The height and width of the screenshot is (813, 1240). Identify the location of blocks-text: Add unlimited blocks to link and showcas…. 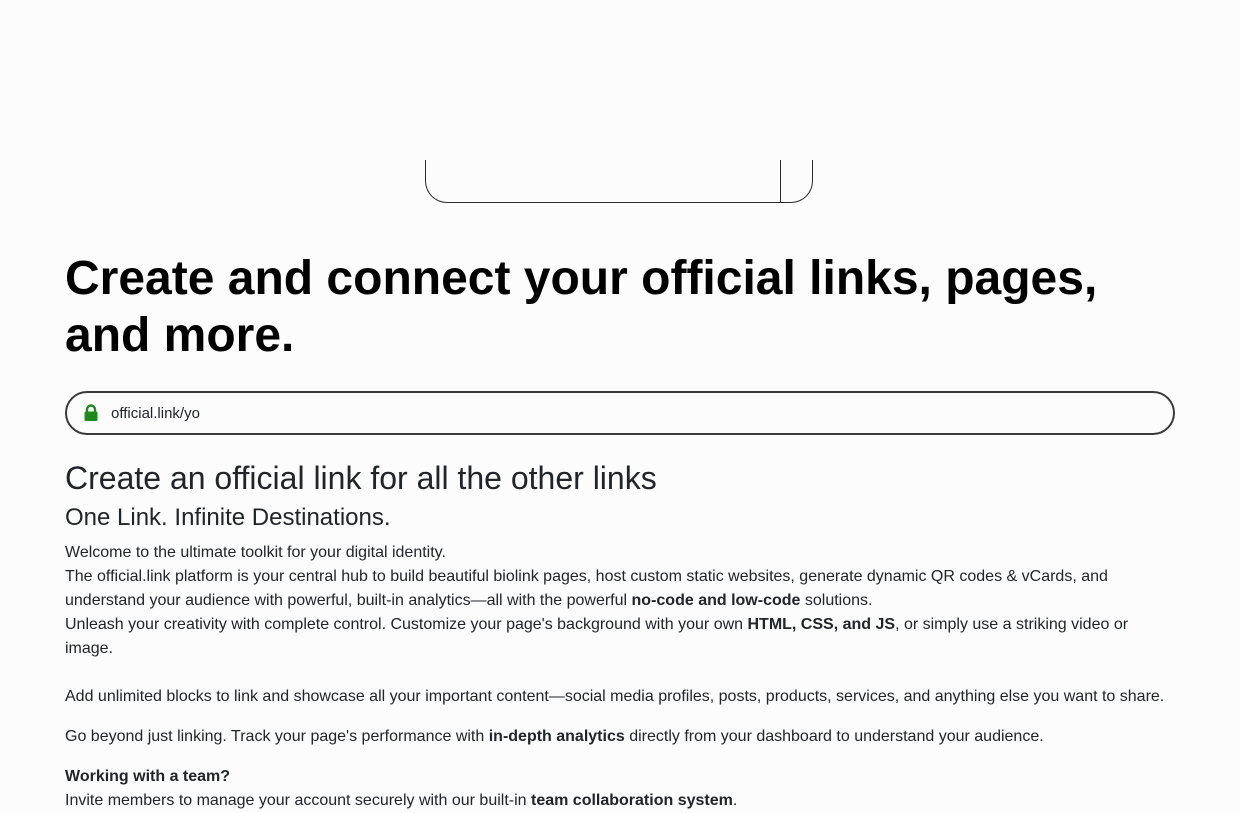
(615, 696).